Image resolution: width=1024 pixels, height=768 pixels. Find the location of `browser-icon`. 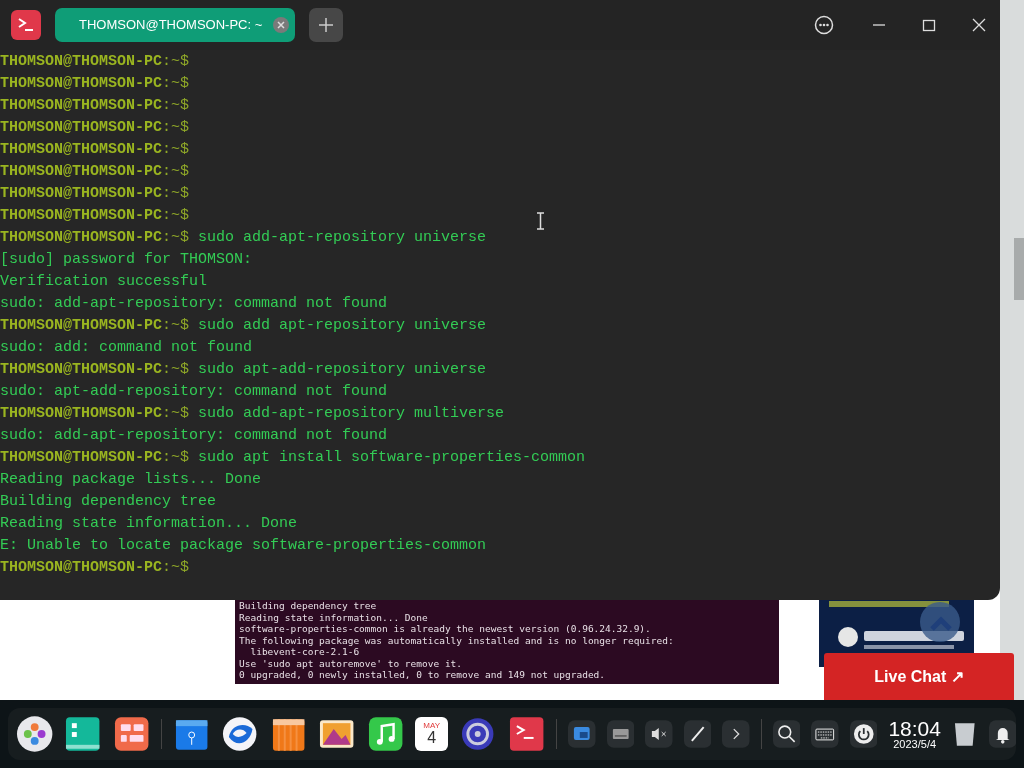

browser-icon is located at coordinates (240, 734).